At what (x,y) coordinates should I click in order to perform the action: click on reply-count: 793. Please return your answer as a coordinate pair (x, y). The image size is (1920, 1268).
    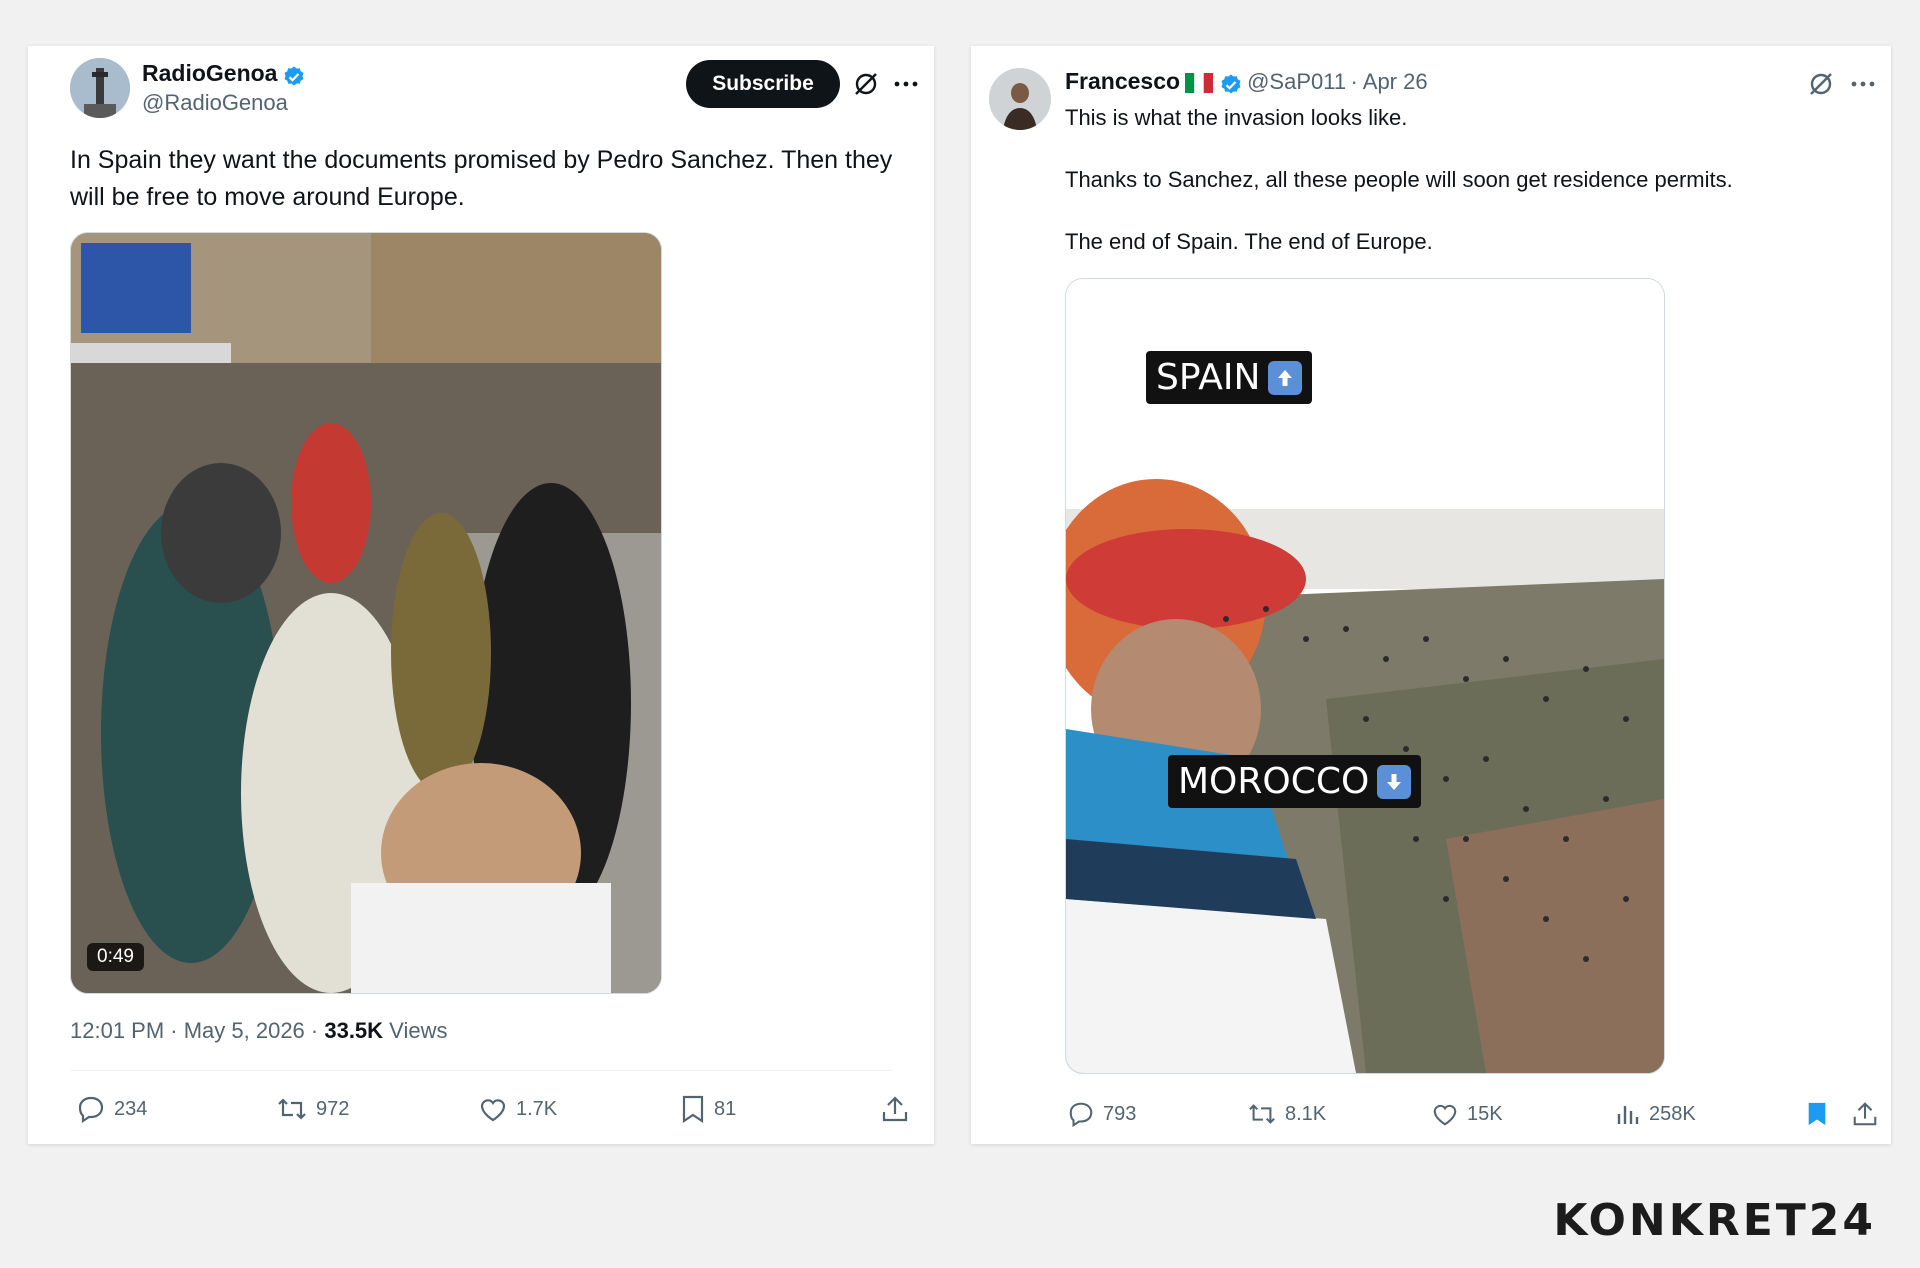
    Looking at the image, I should click on (1120, 1113).